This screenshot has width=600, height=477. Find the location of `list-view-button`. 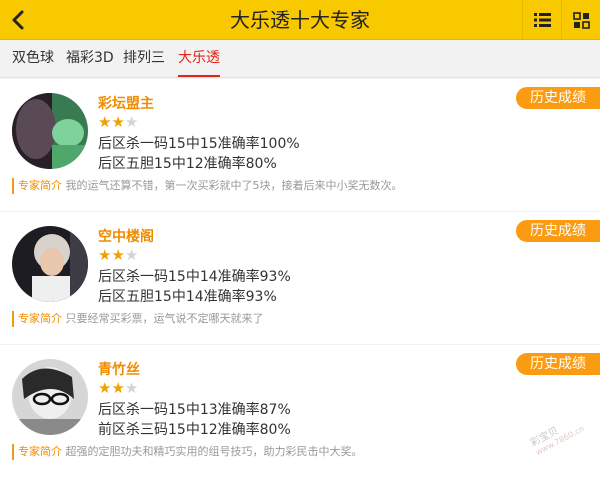

list-view-button is located at coordinates (541, 20).